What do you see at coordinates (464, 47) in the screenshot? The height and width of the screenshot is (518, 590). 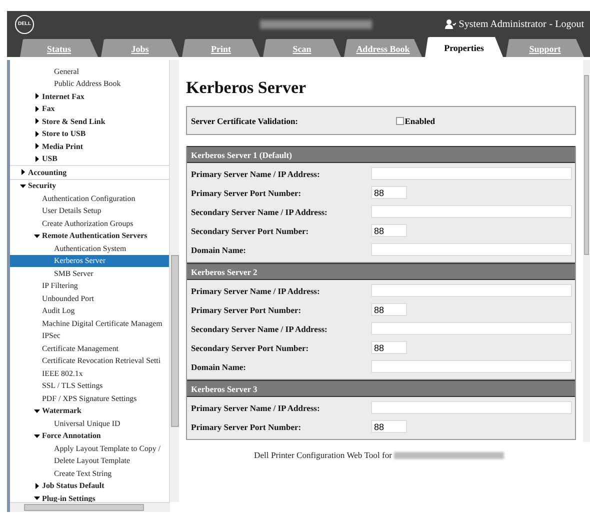 I see `nav-tab: Properties` at bounding box center [464, 47].